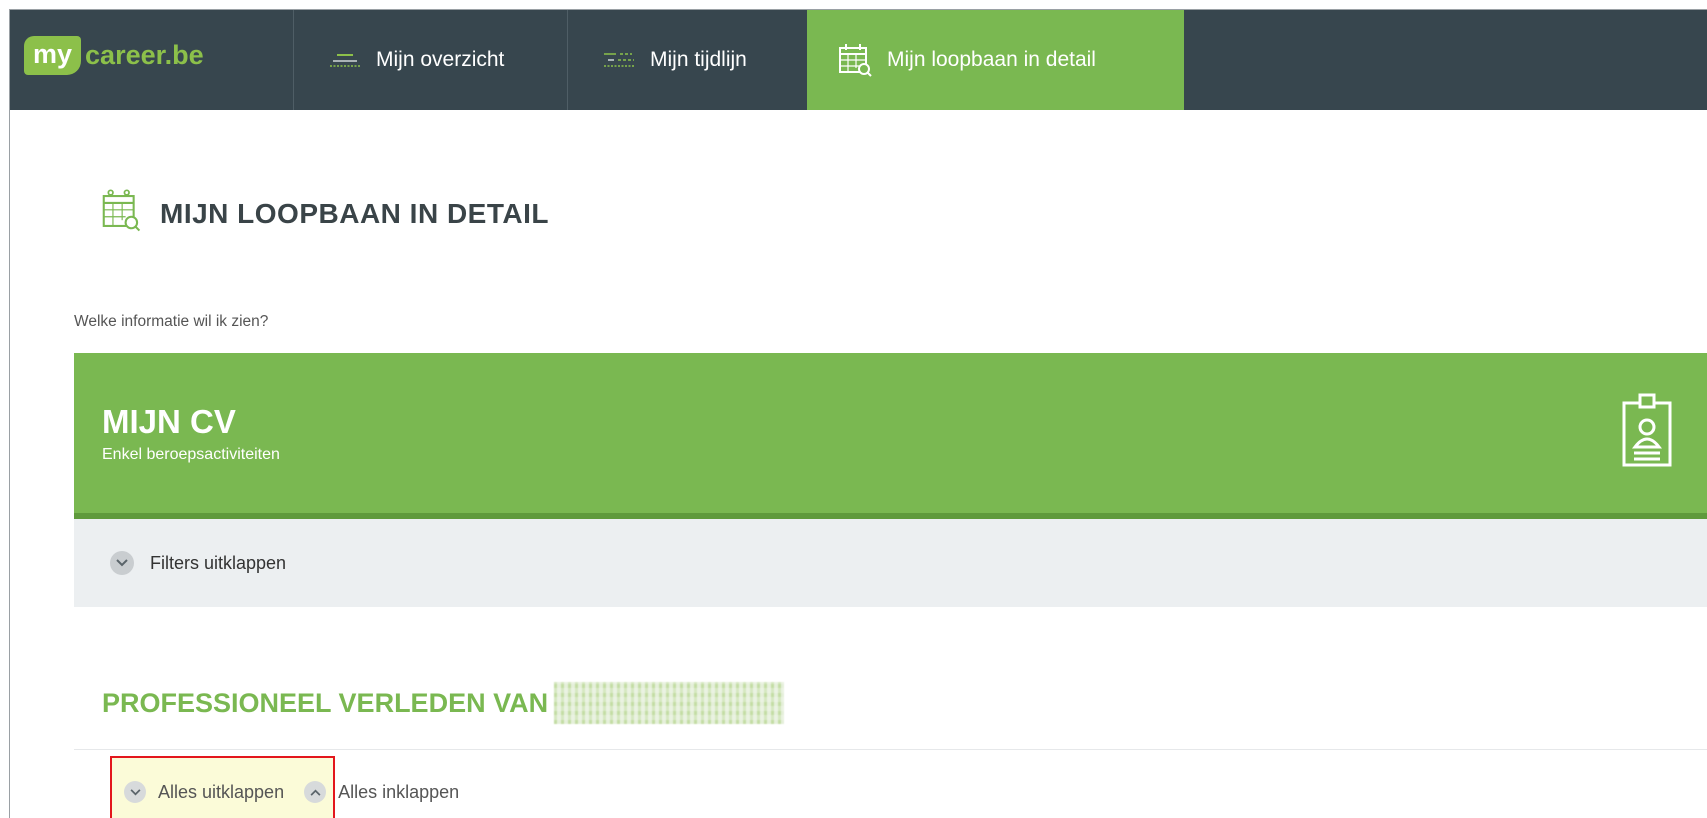  What do you see at coordinates (169, 421) in the screenshot?
I see `cv-card-title: MIJN CV` at bounding box center [169, 421].